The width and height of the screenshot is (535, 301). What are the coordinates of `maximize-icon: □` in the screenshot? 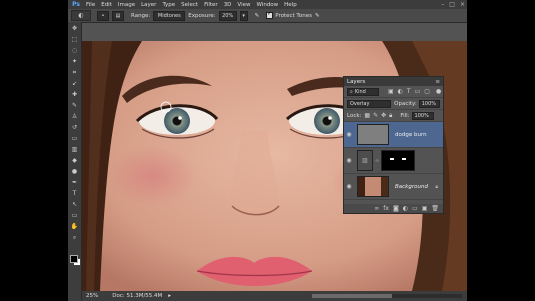 It's located at (452, 4).